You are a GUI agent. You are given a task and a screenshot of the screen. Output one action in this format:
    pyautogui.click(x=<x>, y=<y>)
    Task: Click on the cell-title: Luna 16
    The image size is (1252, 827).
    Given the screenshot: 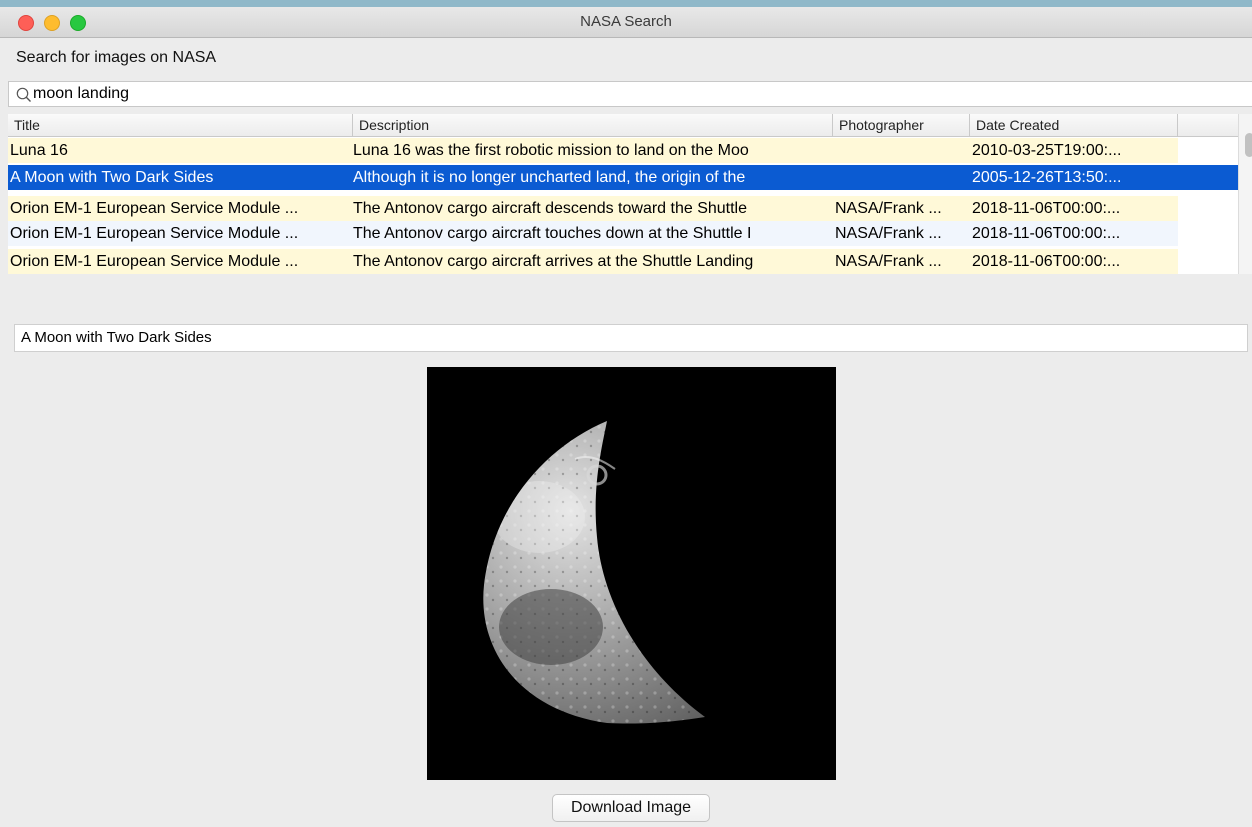 What is the action you would take?
    pyautogui.click(x=39, y=150)
    